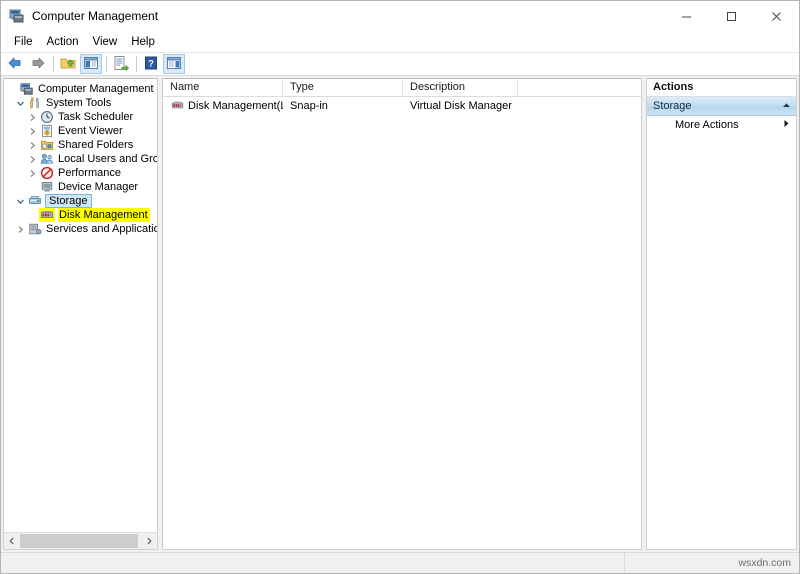 The height and width of the screenshot is (574, 800). Describe the element at coordinates (776, 16) in the screenshot. I see `close-button` at that location.